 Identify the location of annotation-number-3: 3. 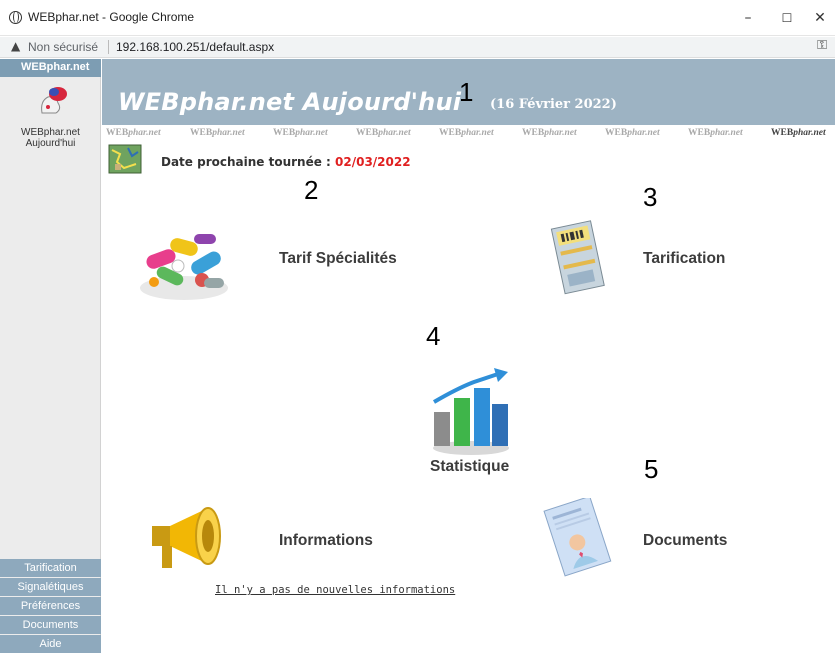
(650, 197).